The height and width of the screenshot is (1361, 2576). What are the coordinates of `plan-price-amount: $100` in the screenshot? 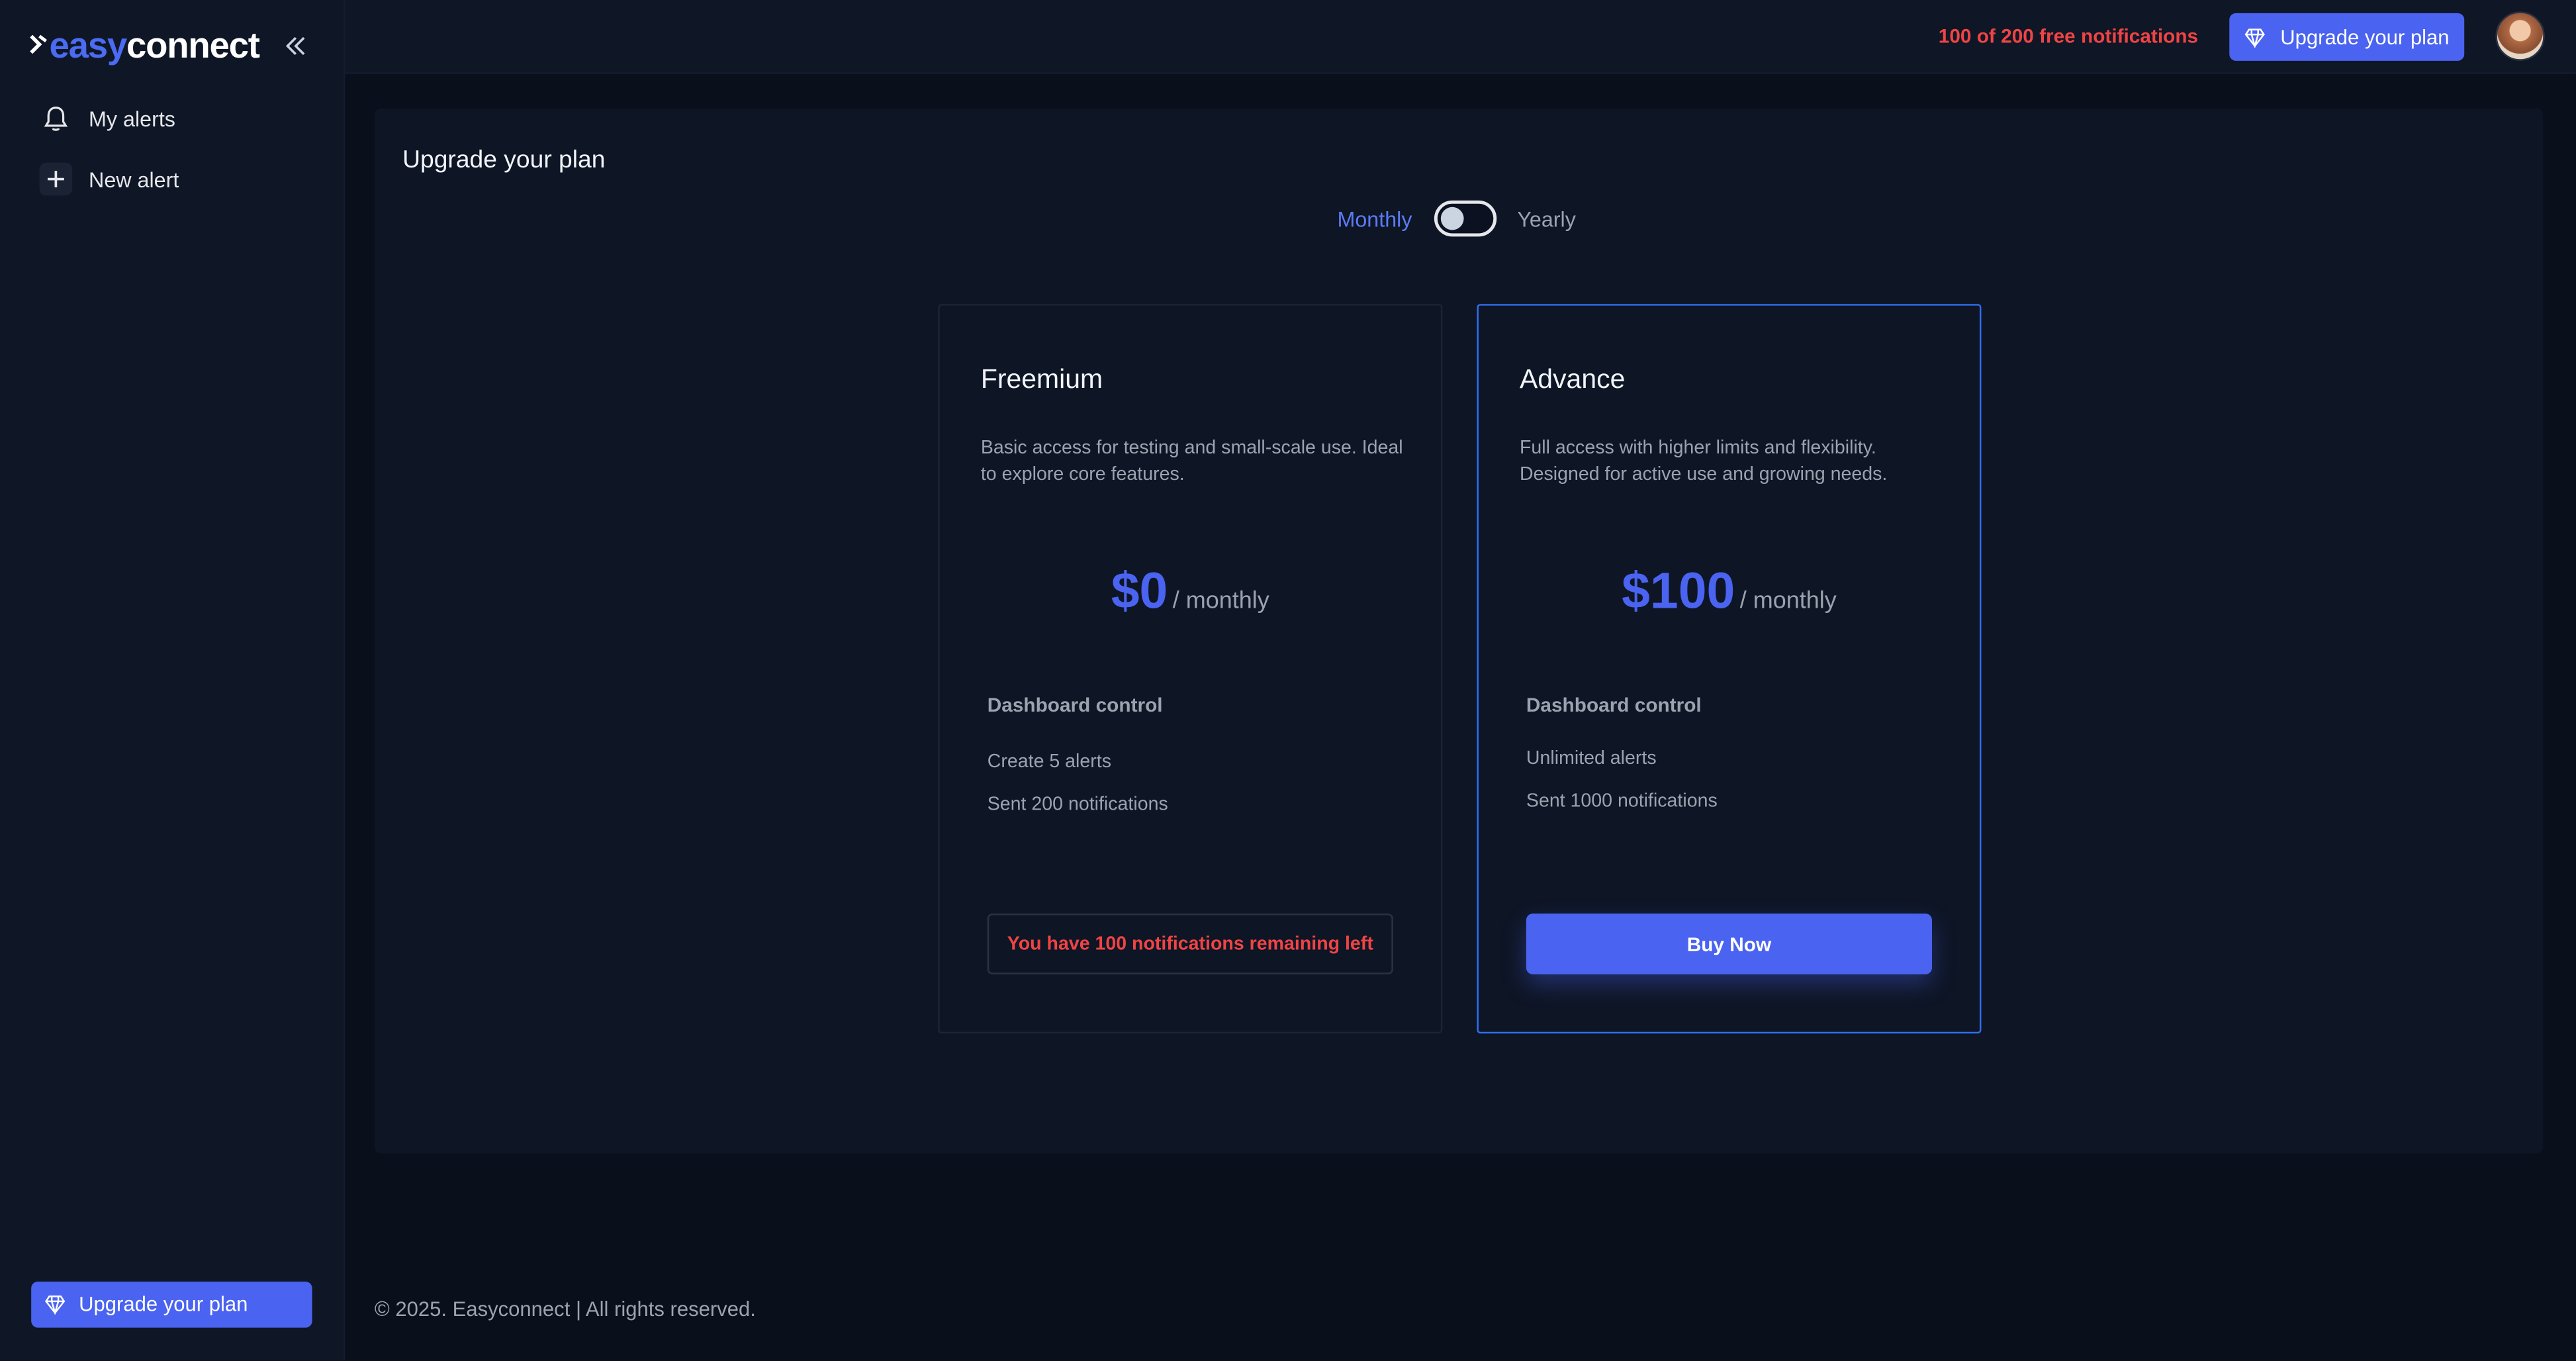 It's located at (1678, 590).